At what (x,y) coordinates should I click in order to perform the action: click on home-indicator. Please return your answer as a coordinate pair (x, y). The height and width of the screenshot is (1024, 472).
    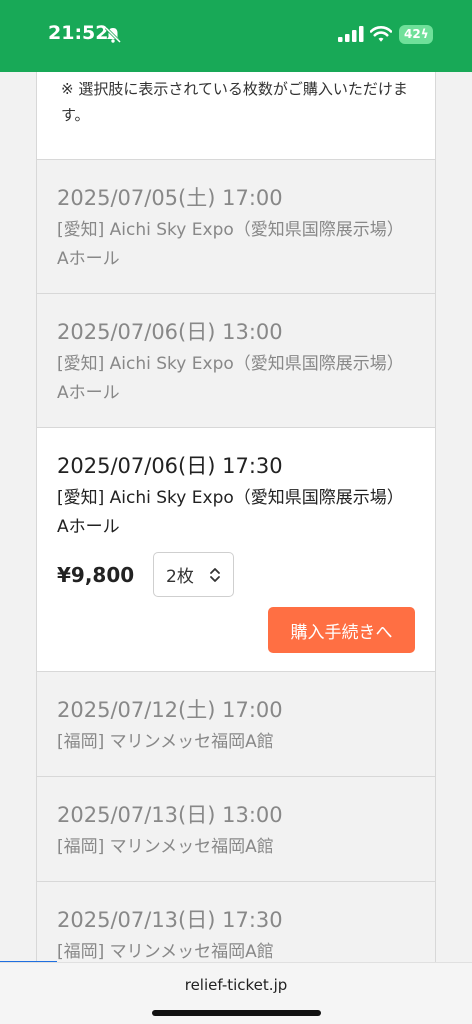
    Looking at the image, I should click on (236, 1013).